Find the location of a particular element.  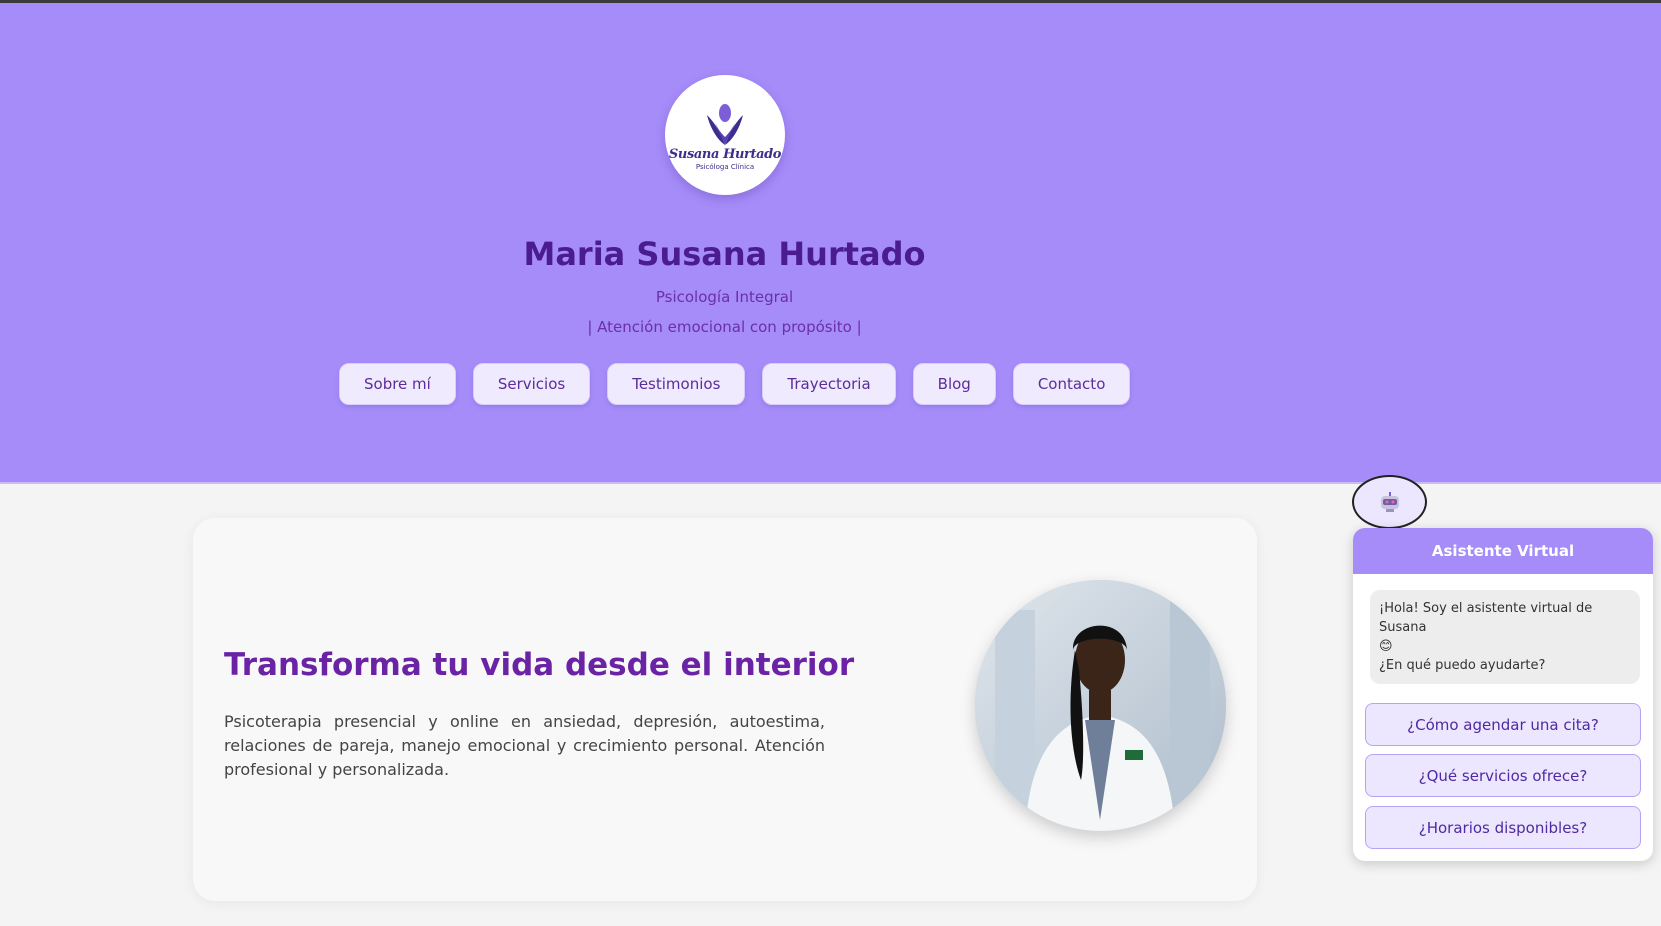

page-title: Maria Susana Hurtado is located at coordinates (724, 254).